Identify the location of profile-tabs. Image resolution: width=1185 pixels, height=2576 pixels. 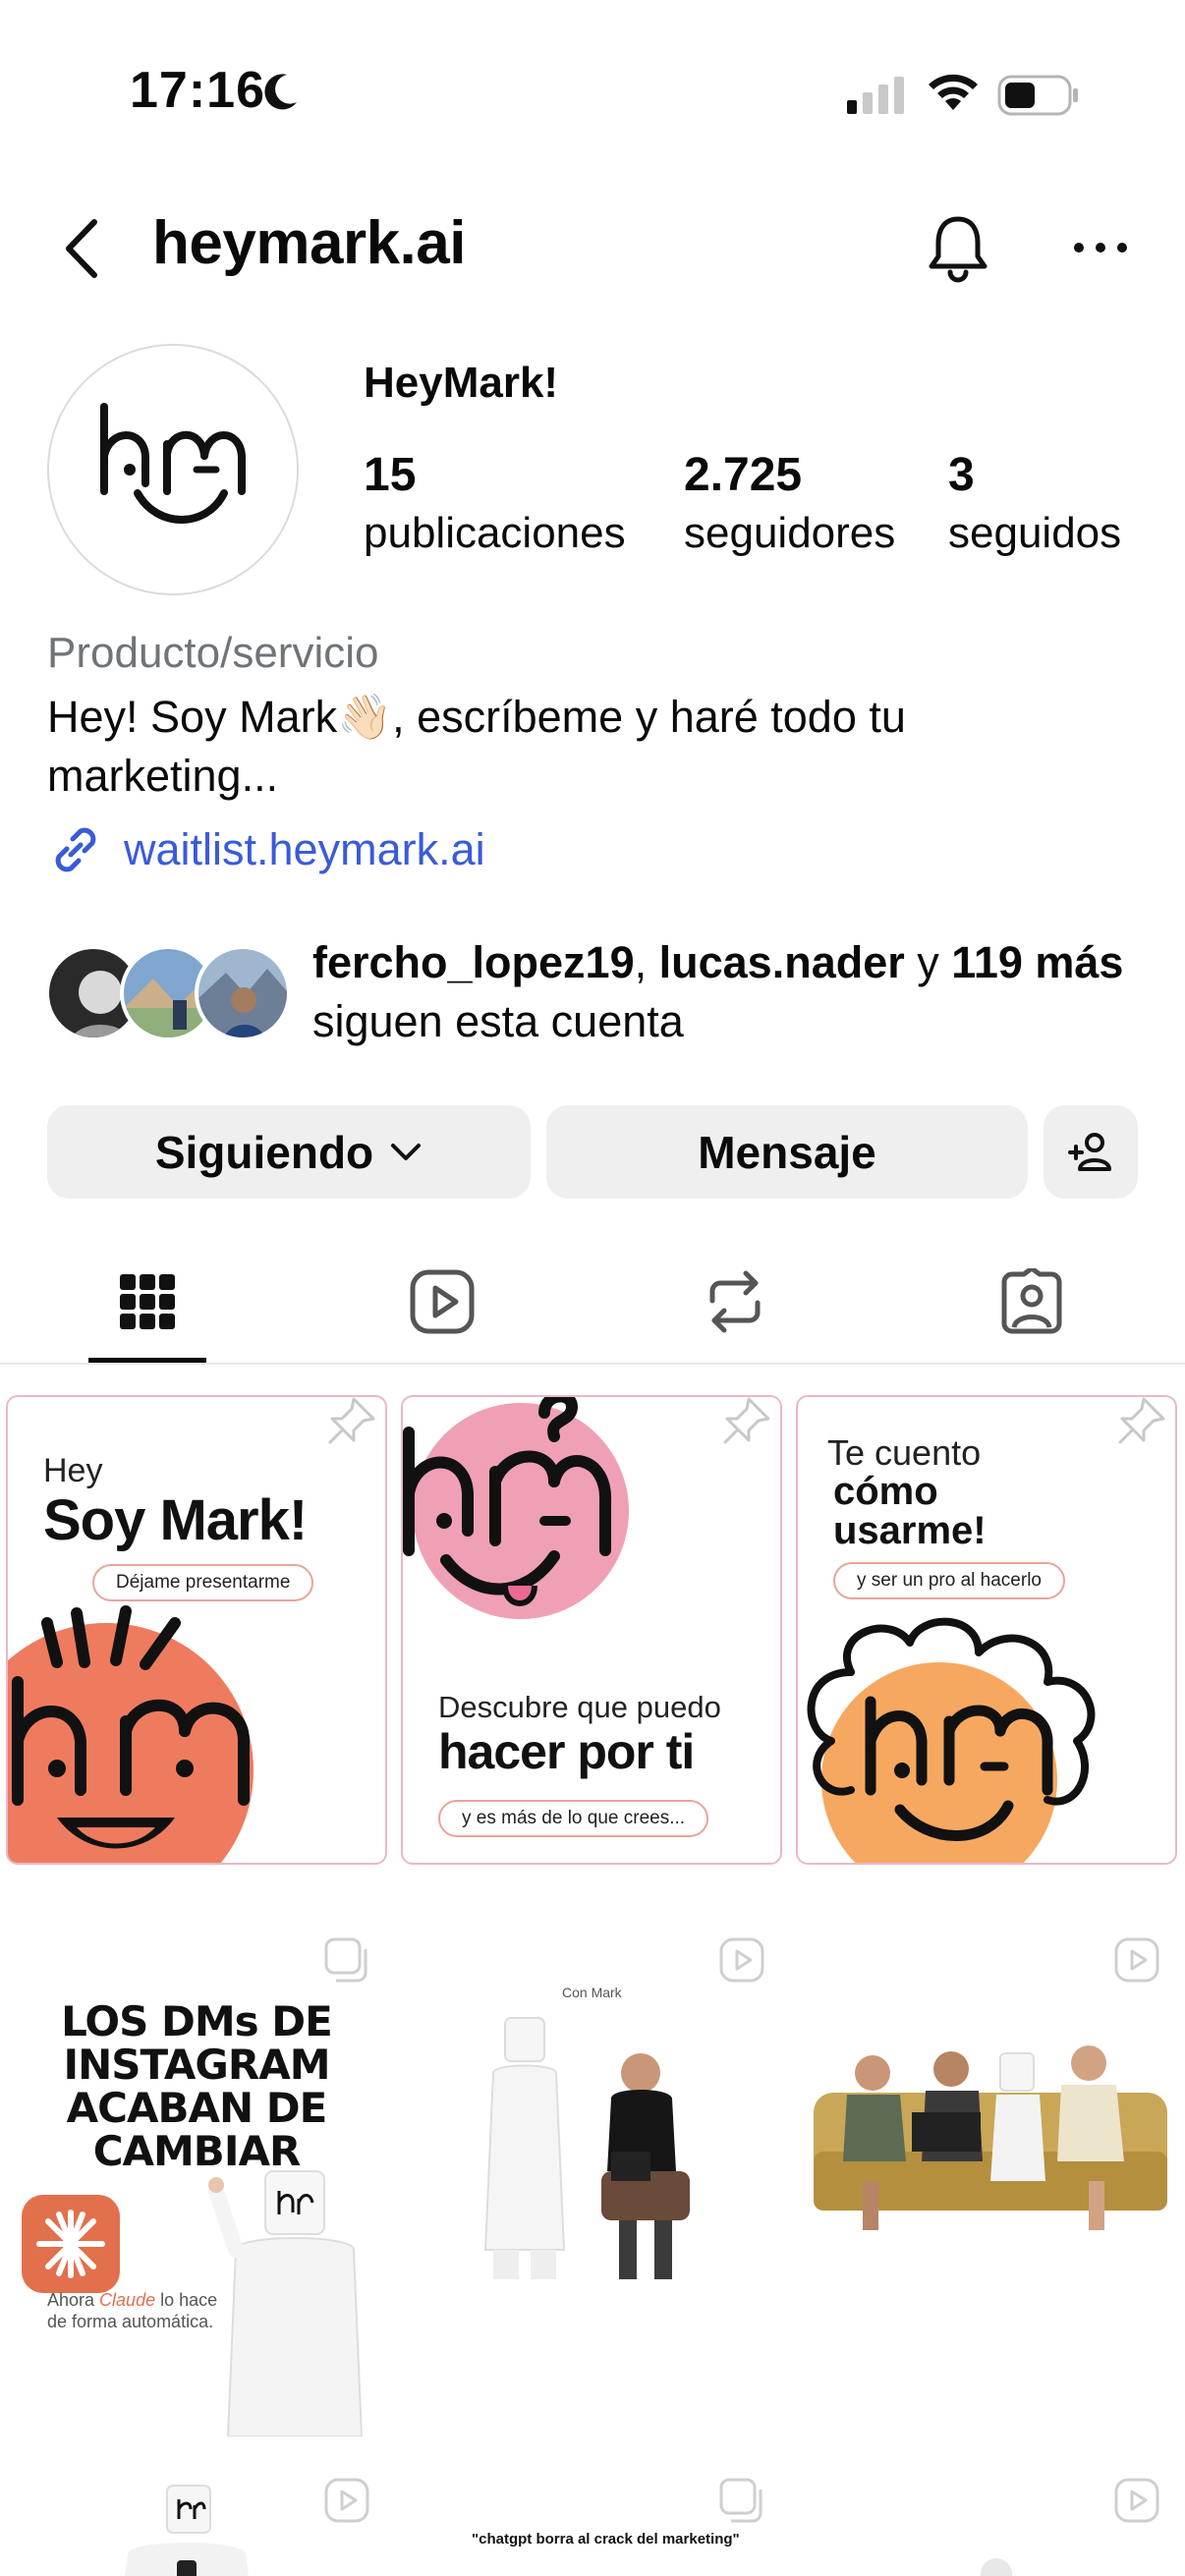
(592, 1303).